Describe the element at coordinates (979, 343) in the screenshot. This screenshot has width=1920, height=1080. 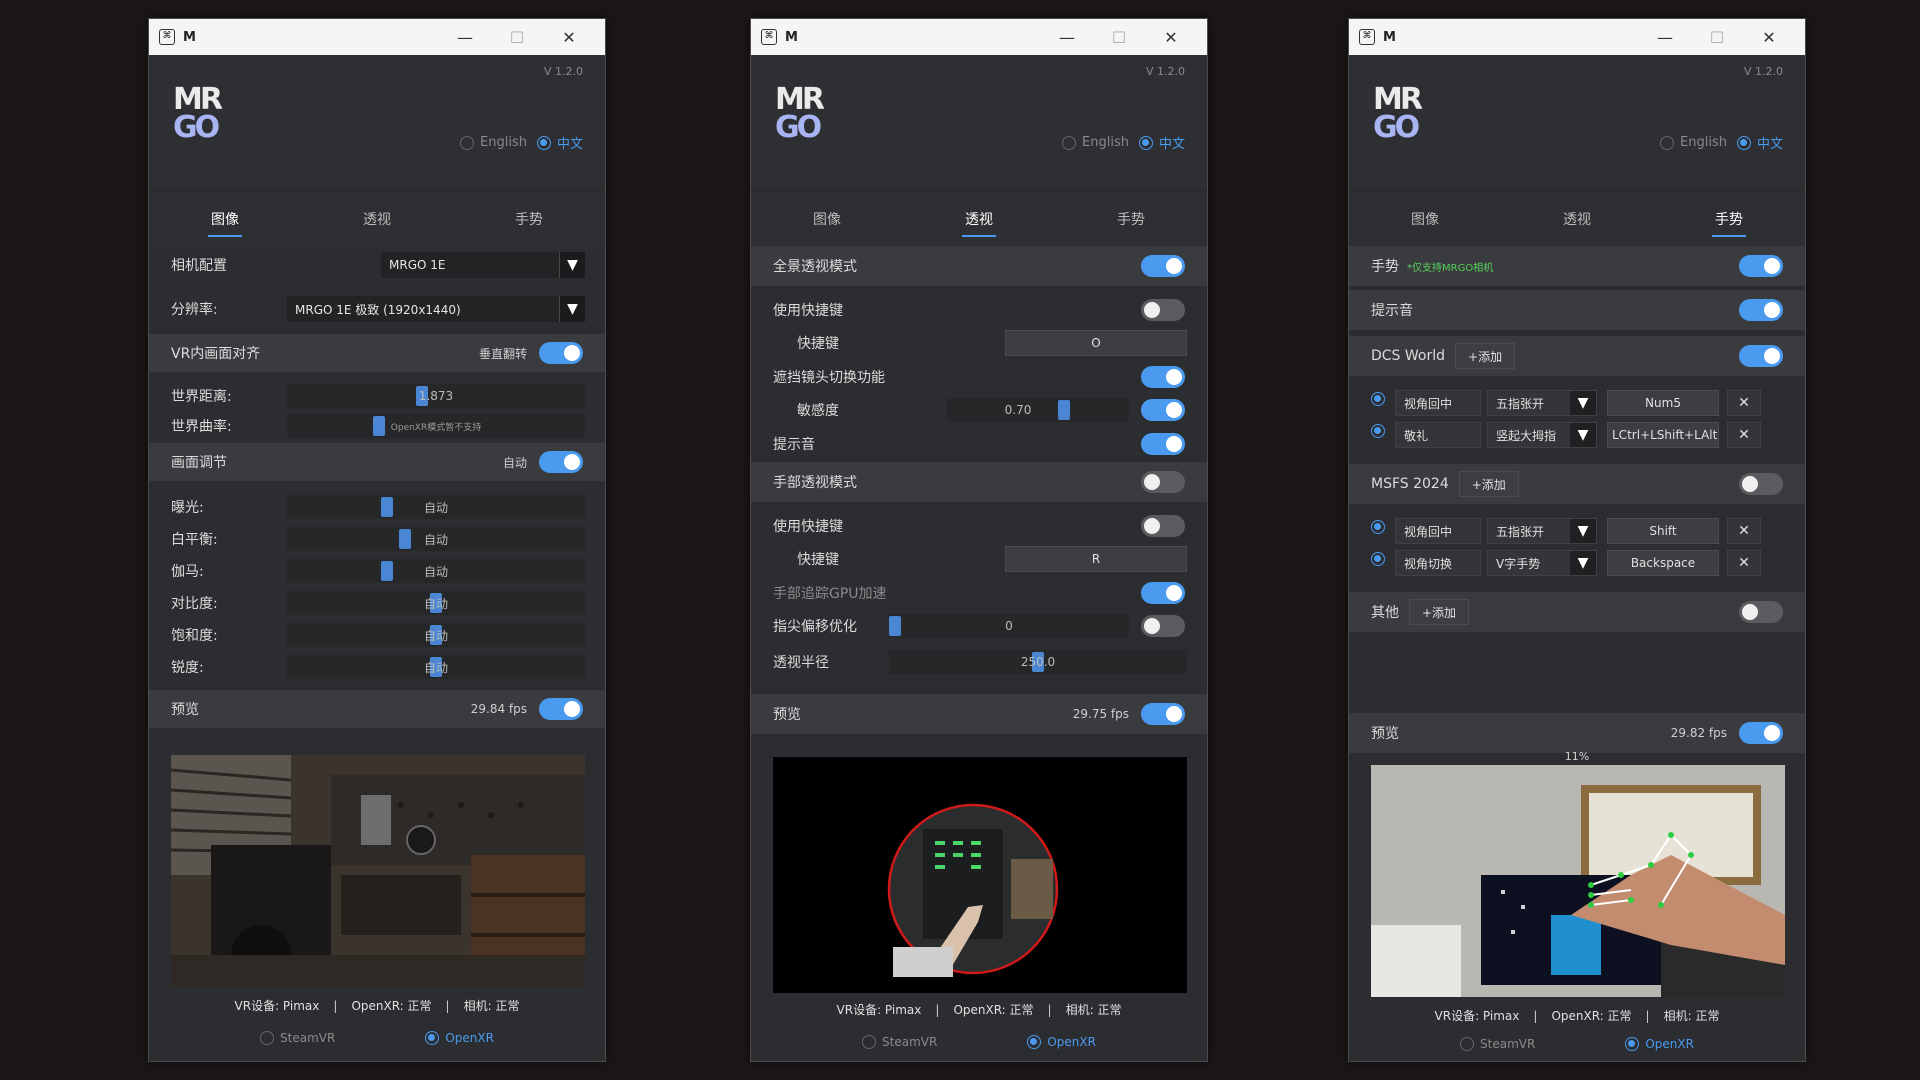
I see `hotkey-row: 快捷键 O` at that location.